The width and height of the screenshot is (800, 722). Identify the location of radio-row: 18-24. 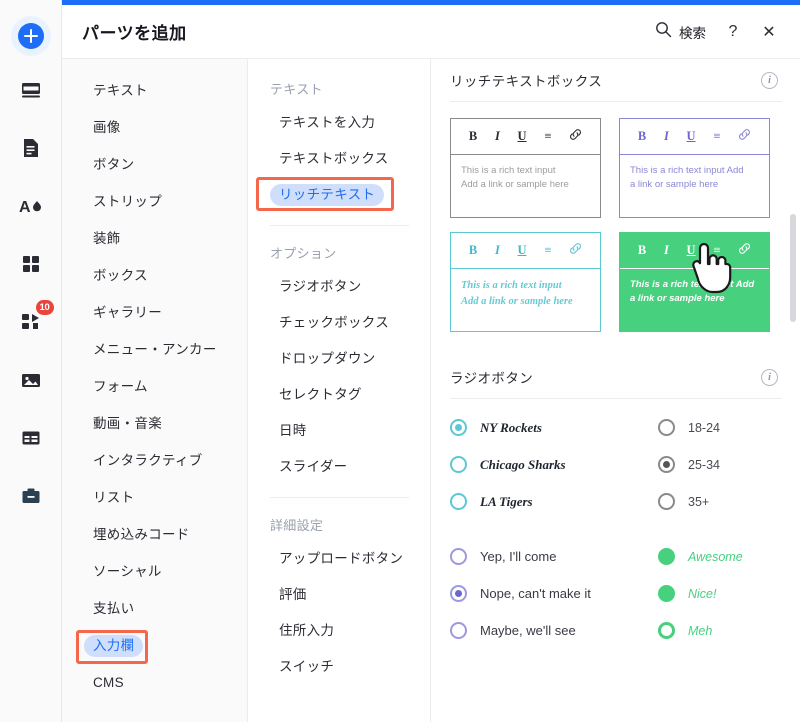
(728, 427).